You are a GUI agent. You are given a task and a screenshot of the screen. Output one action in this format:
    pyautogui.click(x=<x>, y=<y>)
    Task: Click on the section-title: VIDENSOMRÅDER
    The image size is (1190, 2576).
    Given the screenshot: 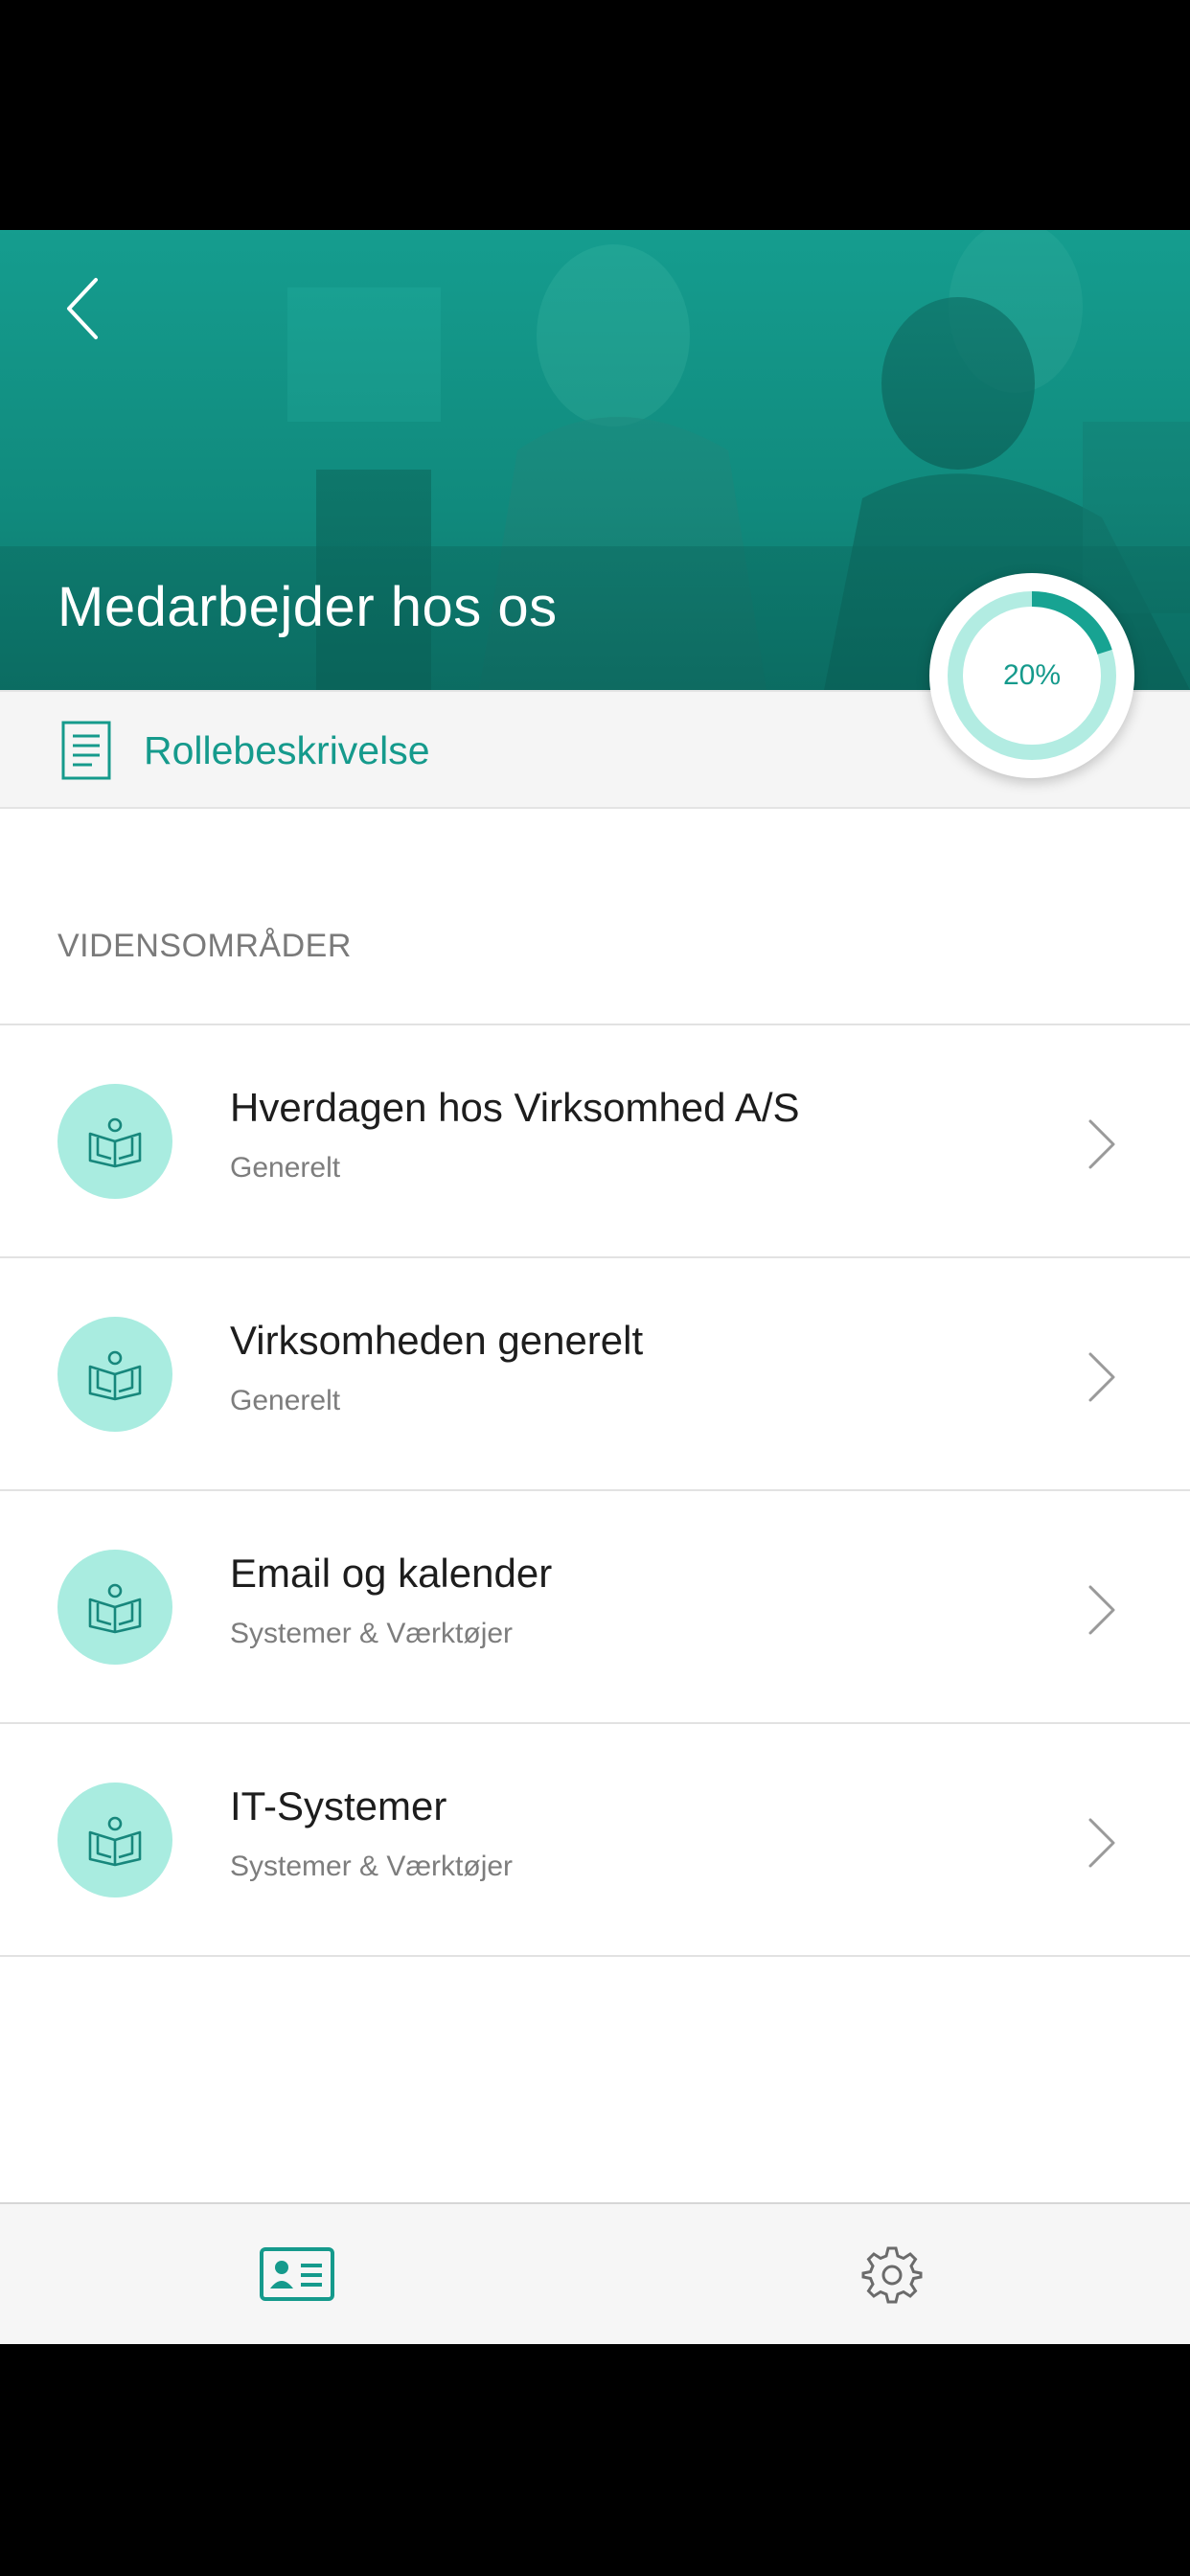 What is the action you would take?
    pyautogui.click(x=205, y=946)
    